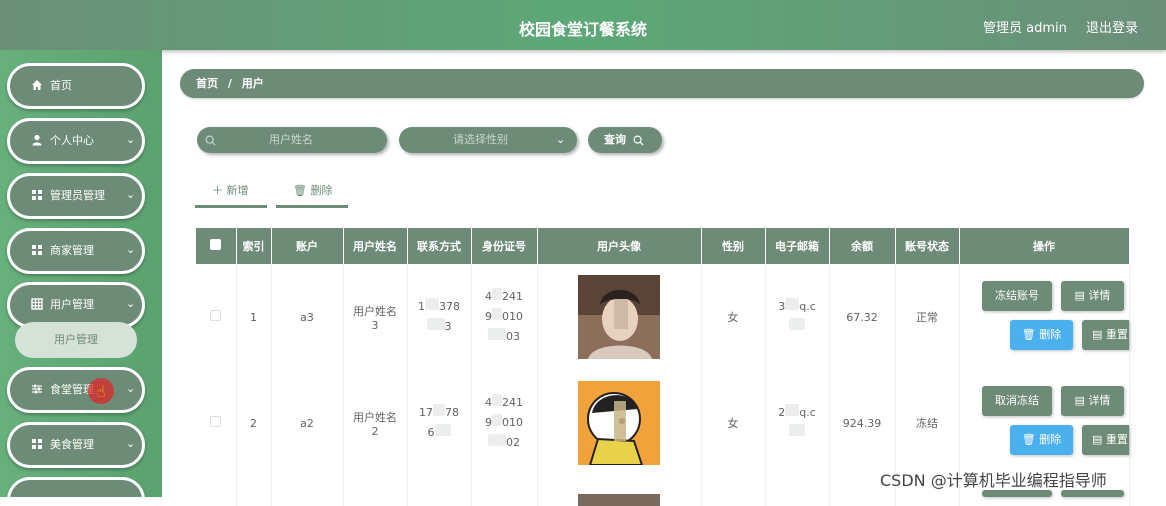  Describe the element at coordinates (37, 140) in the screenshot. I see `person-icon` at that location.